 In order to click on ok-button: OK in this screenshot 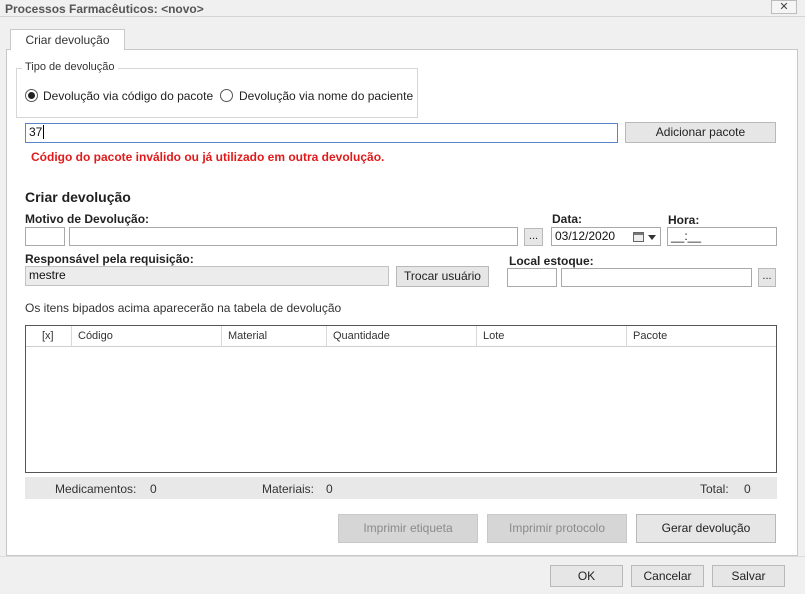, I will do `click(586, 576)`.